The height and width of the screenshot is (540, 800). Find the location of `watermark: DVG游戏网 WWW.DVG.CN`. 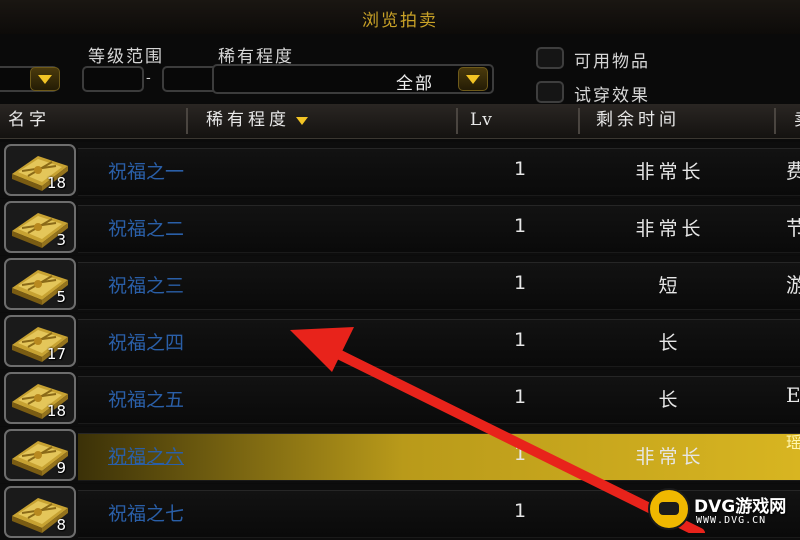

watermark: DVG游戏网 WWW.DVG.CN is located at coordinates (724, 510).